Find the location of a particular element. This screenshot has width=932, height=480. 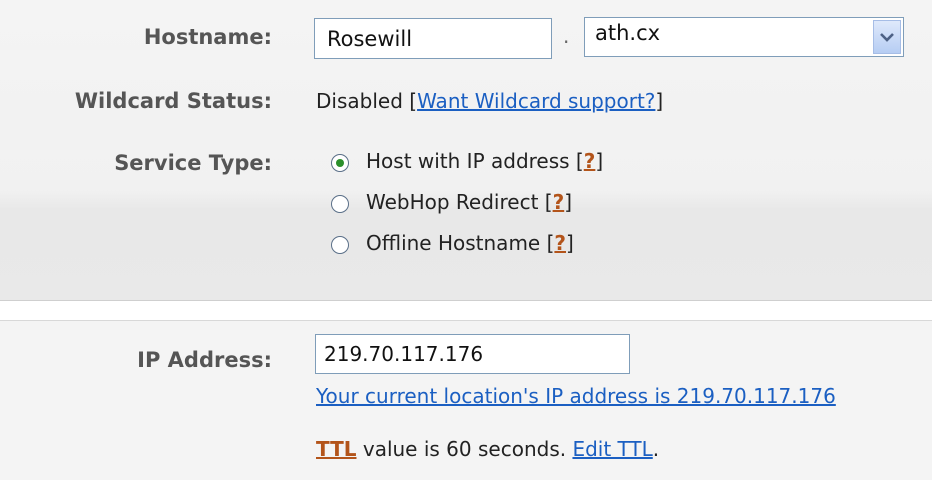

radio-host-with-ip is located at coordinates (340, 163).